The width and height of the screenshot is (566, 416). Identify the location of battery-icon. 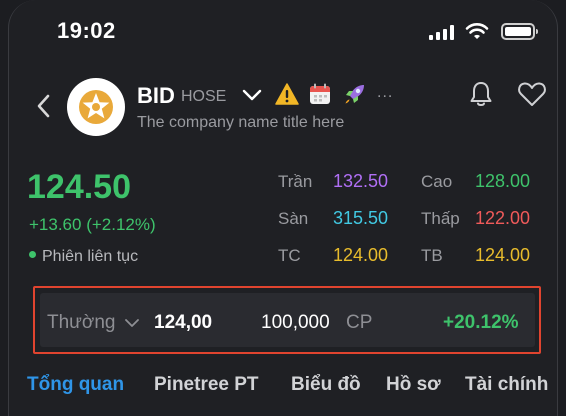
(519, 31).